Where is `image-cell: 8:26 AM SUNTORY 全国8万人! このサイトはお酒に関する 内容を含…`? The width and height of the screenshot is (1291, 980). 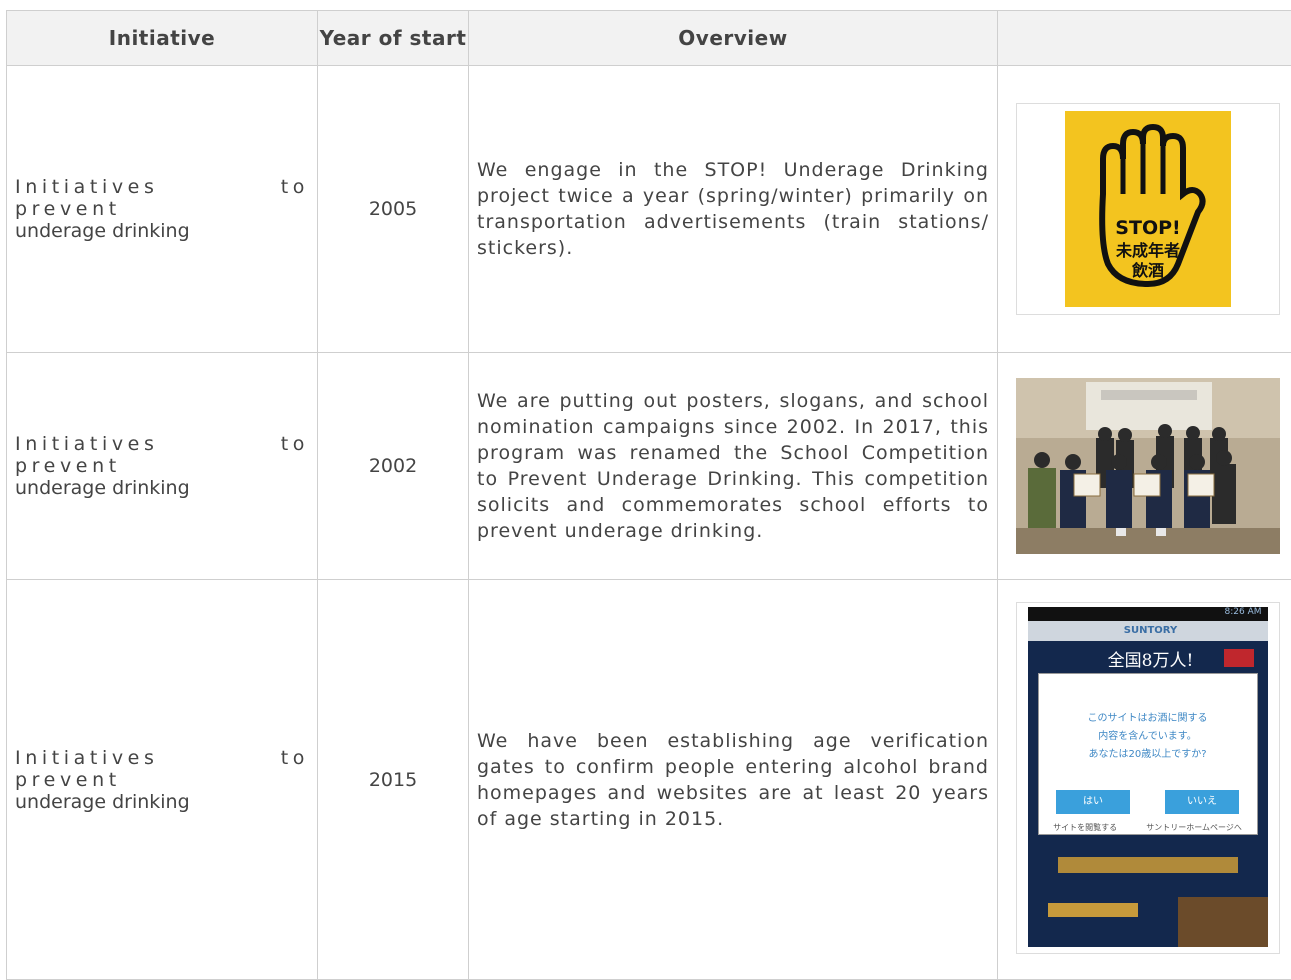
image-cell: 8:26 AM SUNTORY 全国8万人! このサイトはお酒に関する 内容を含… is located at coordinates (1144, 780).